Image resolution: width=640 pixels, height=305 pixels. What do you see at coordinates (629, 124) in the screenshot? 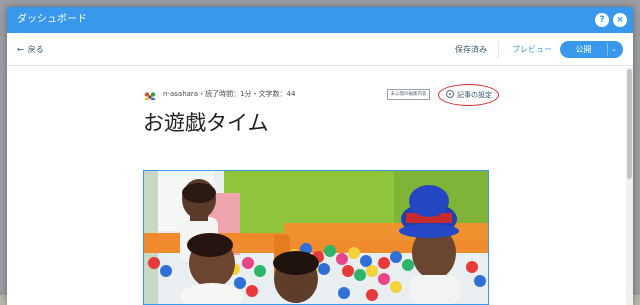
I see `scrollbar-thumb` at bounding box center [629, 124].